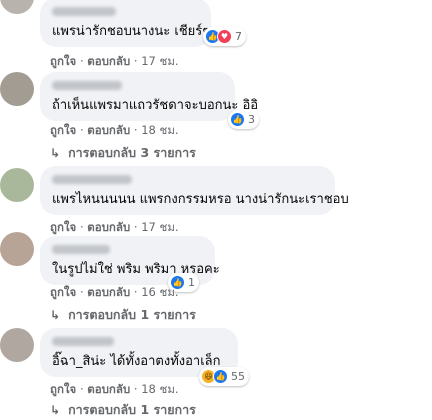 The image size is (432, 420). Describe the element at coordinates (251, 119) in the screenshot. I see `reaction-count: 3` at that location.